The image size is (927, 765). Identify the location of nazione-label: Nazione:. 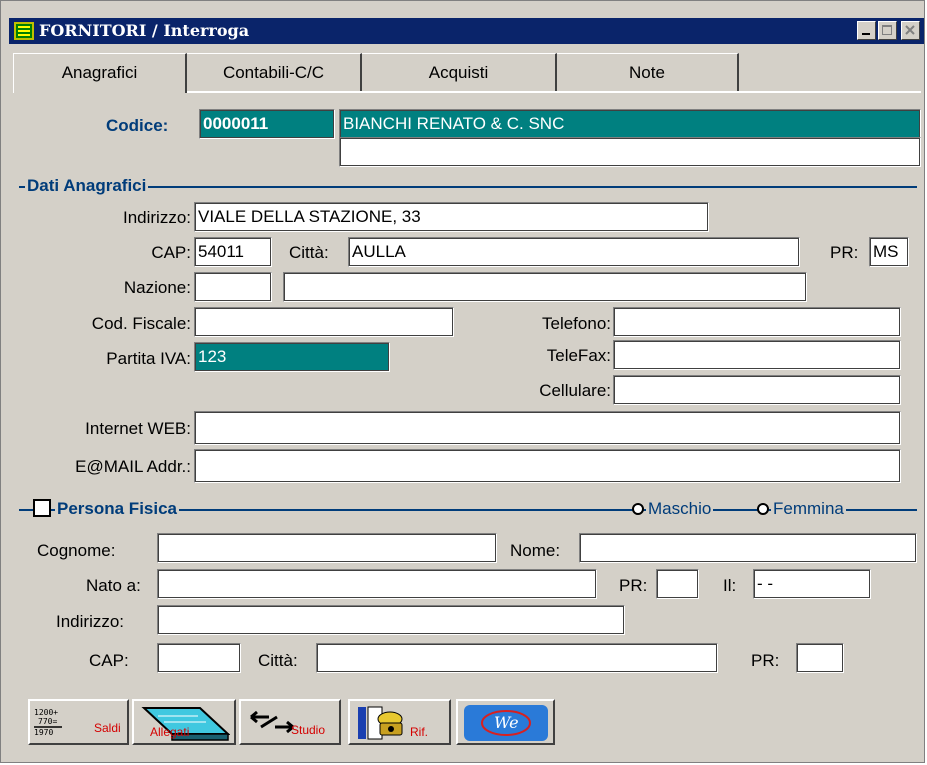
(157, 287).